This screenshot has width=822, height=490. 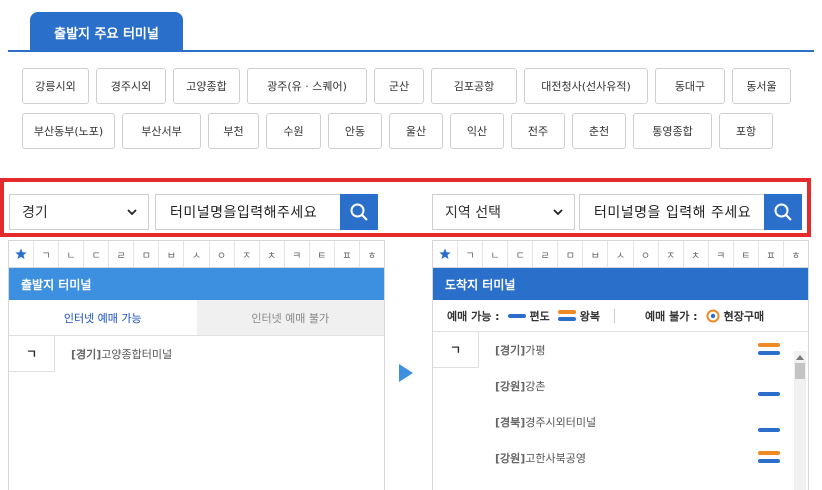 I want to click on departure-sub-tabs: 인터넷 예매 가능 인터넷 예매 불가, so click(x=196, y=318).